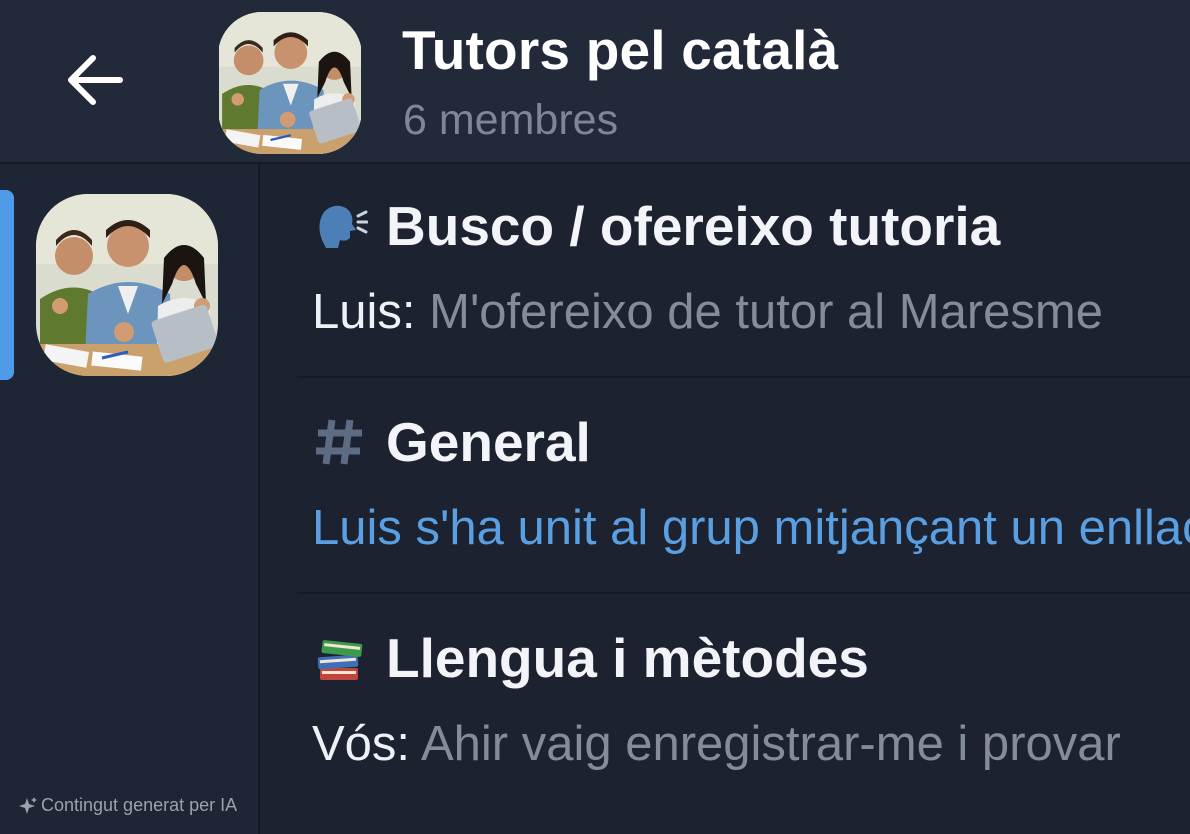 The height and width of the screenshot is (834, 1190). I want to click on message-sender: Luis:, so click(364, 312).